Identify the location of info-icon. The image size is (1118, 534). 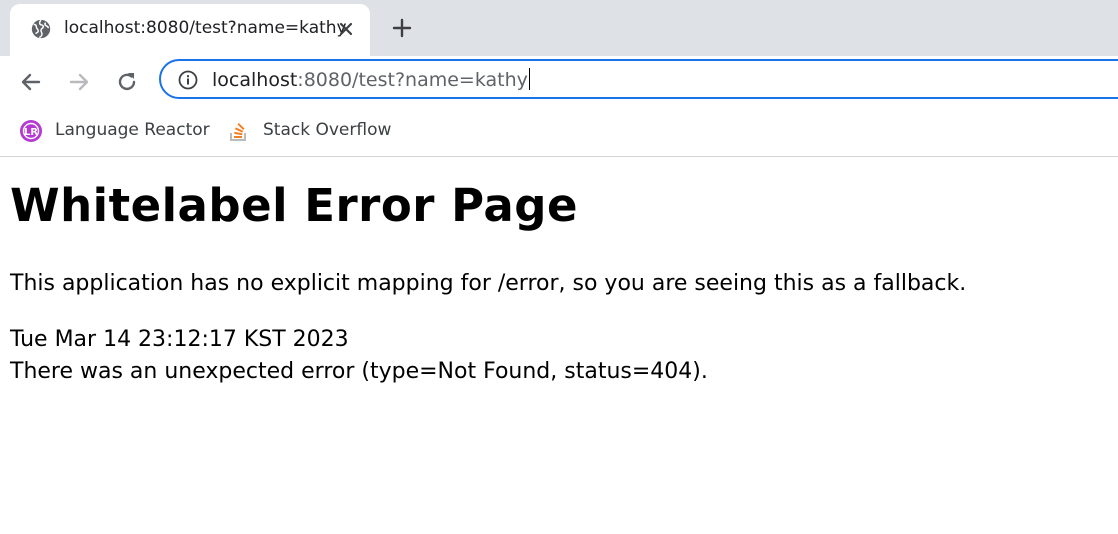
(188, 80).